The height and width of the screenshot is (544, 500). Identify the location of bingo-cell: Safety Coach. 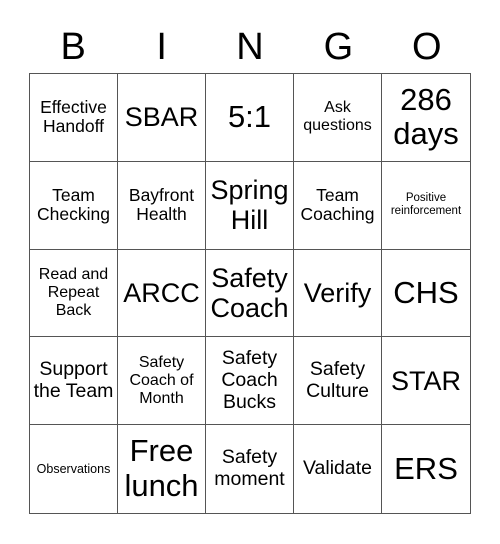
(250, 293).